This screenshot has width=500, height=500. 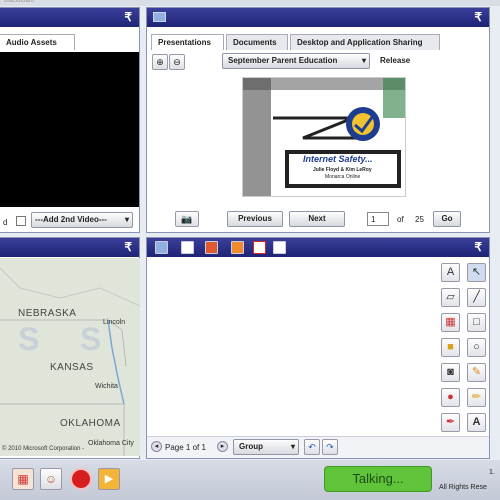 I want to click on version-label: 1., so click(x=492, y=472).